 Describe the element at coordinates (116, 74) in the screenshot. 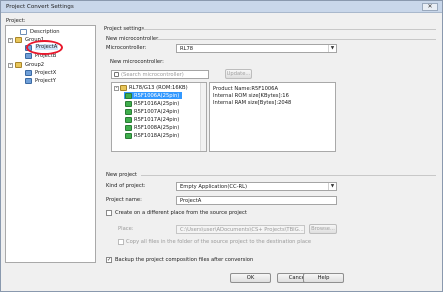

I see `binoculars-icon` at that location.